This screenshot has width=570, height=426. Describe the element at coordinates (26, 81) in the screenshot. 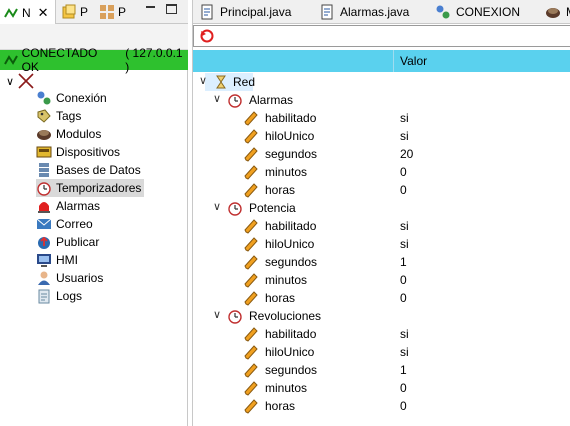

I see `root-icon` at that location.